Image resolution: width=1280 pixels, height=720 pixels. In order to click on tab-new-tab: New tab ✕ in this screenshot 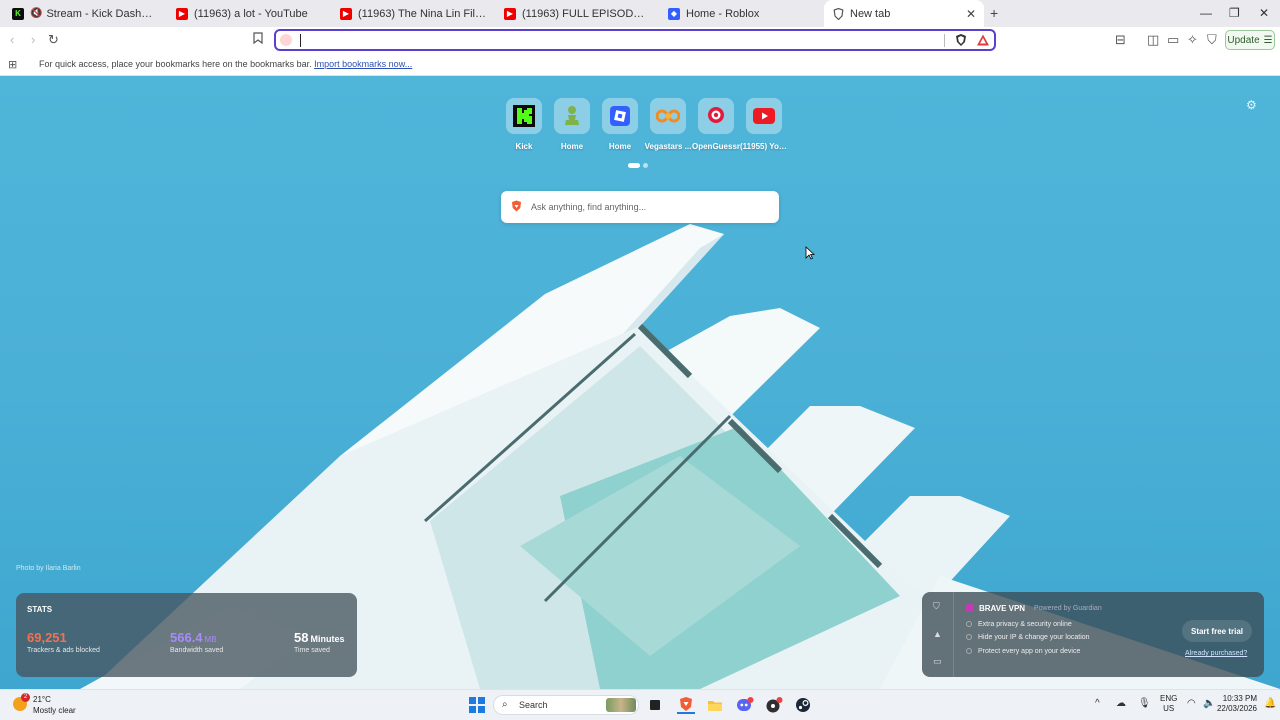, I will do `click(904, 13)`.